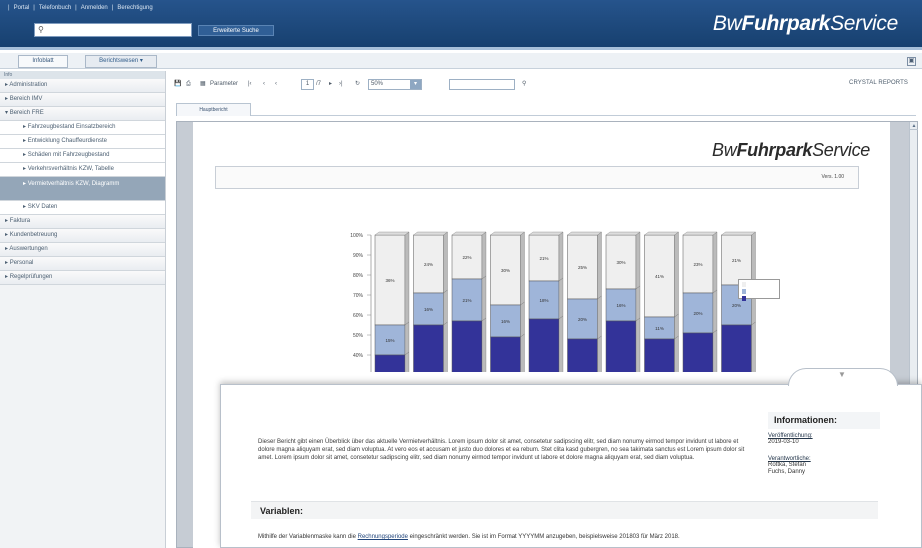 The height and width of the screenshot is (548, 922). I want to click on tab-hauptbericht: Hauptbericht, so click(213, 109).